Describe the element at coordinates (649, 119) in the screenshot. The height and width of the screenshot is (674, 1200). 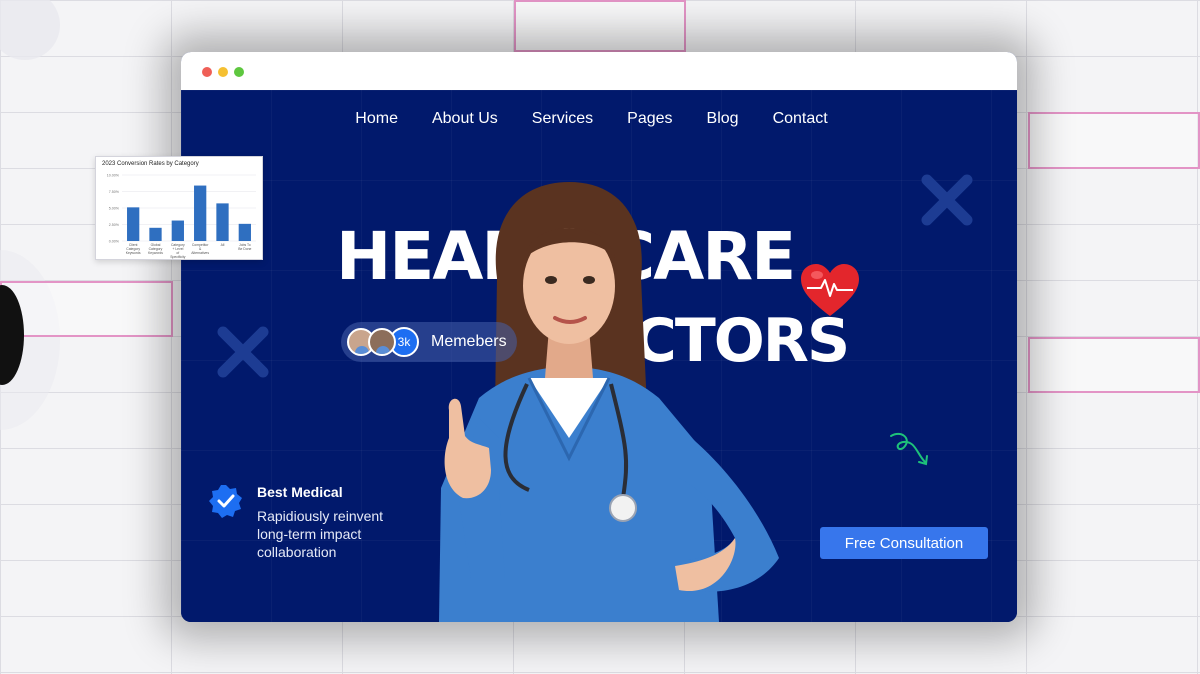
I see `nav-pages: Pages` at that location.